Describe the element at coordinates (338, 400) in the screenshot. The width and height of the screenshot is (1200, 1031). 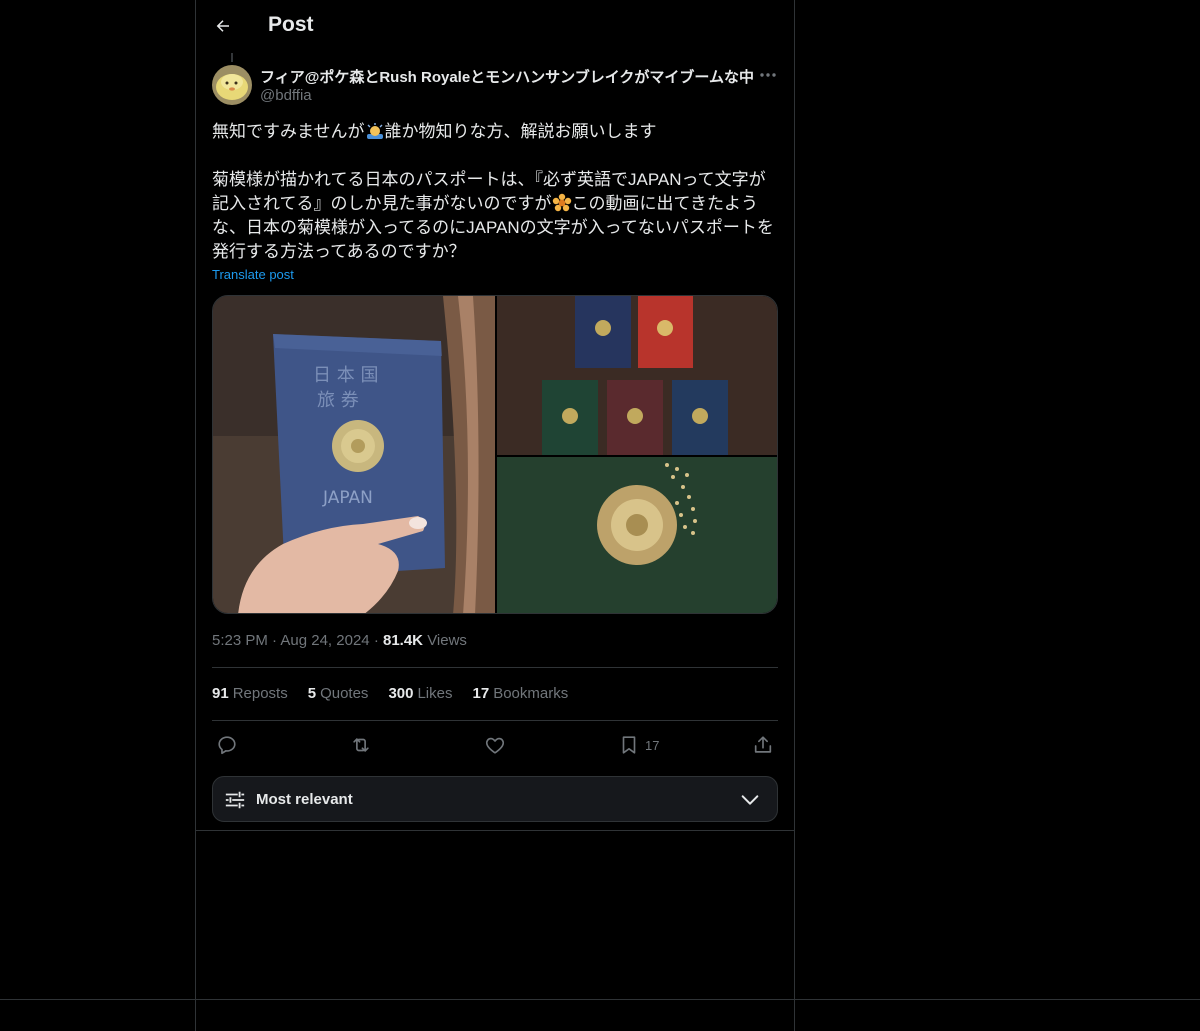
I see `svg-text: 旅 券` at that location.